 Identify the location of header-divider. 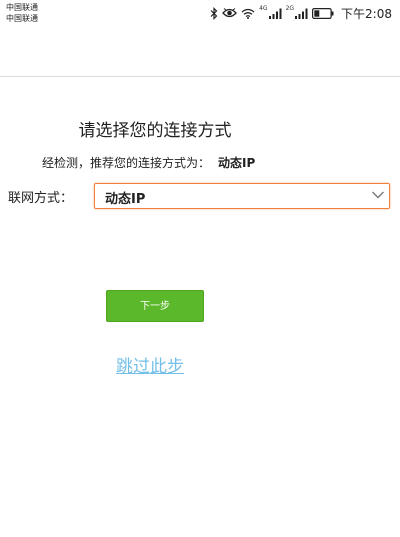
(200, 76).